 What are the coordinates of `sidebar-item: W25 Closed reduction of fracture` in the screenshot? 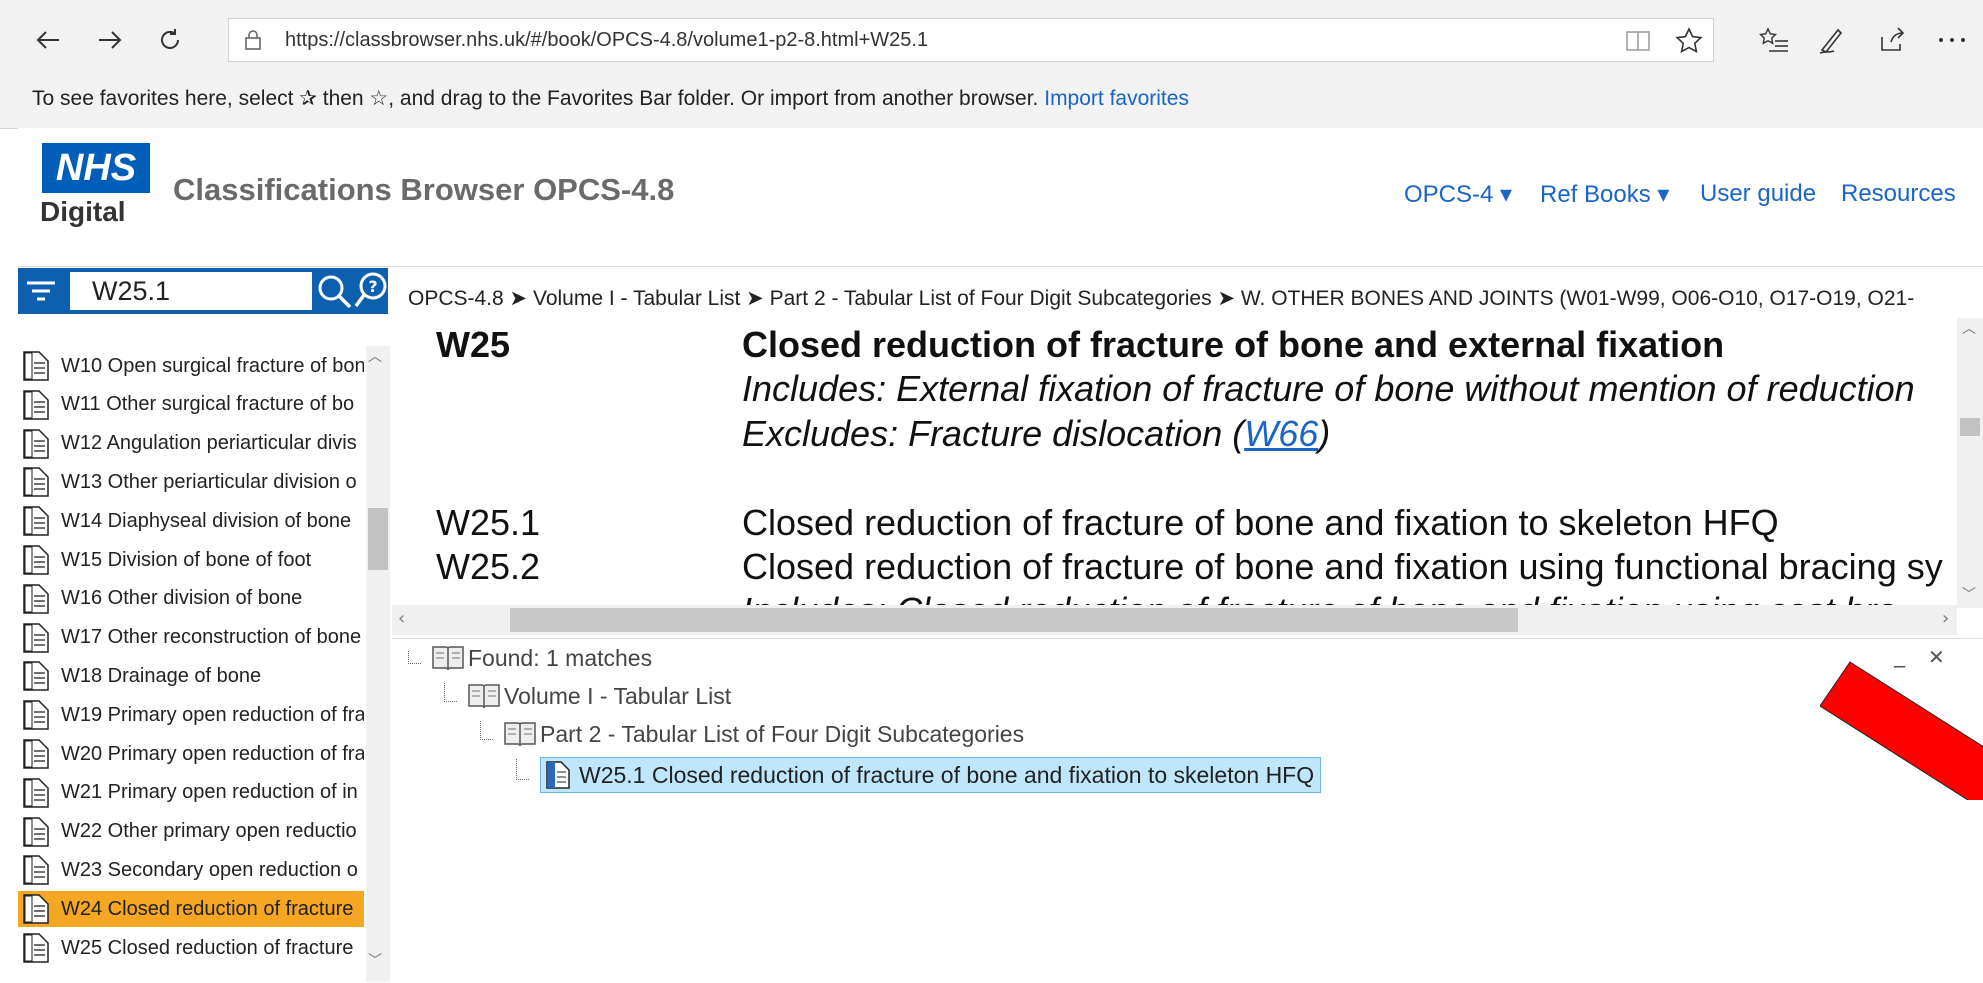 It's located at (191, 948).